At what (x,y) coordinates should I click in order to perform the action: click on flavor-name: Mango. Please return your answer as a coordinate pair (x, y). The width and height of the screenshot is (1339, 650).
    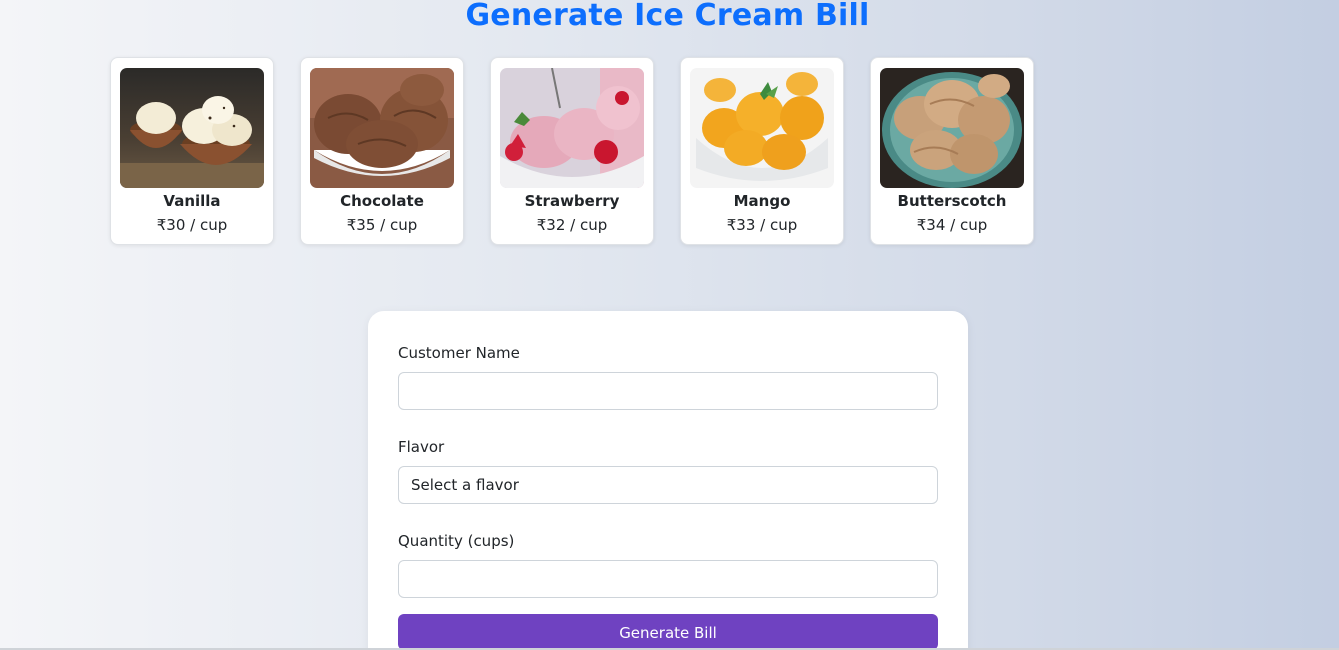
    Looking at the image, I should click on (762, 201).